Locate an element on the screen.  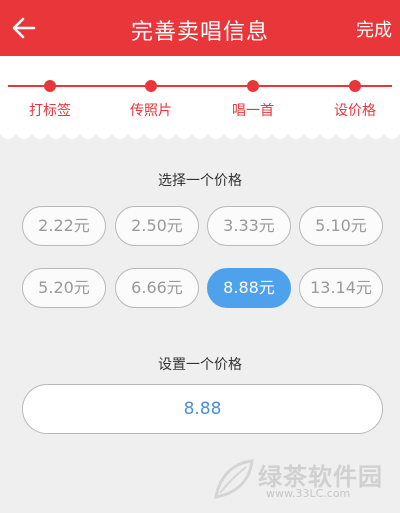
scalloped-divider is located at coordinates (200, 141).